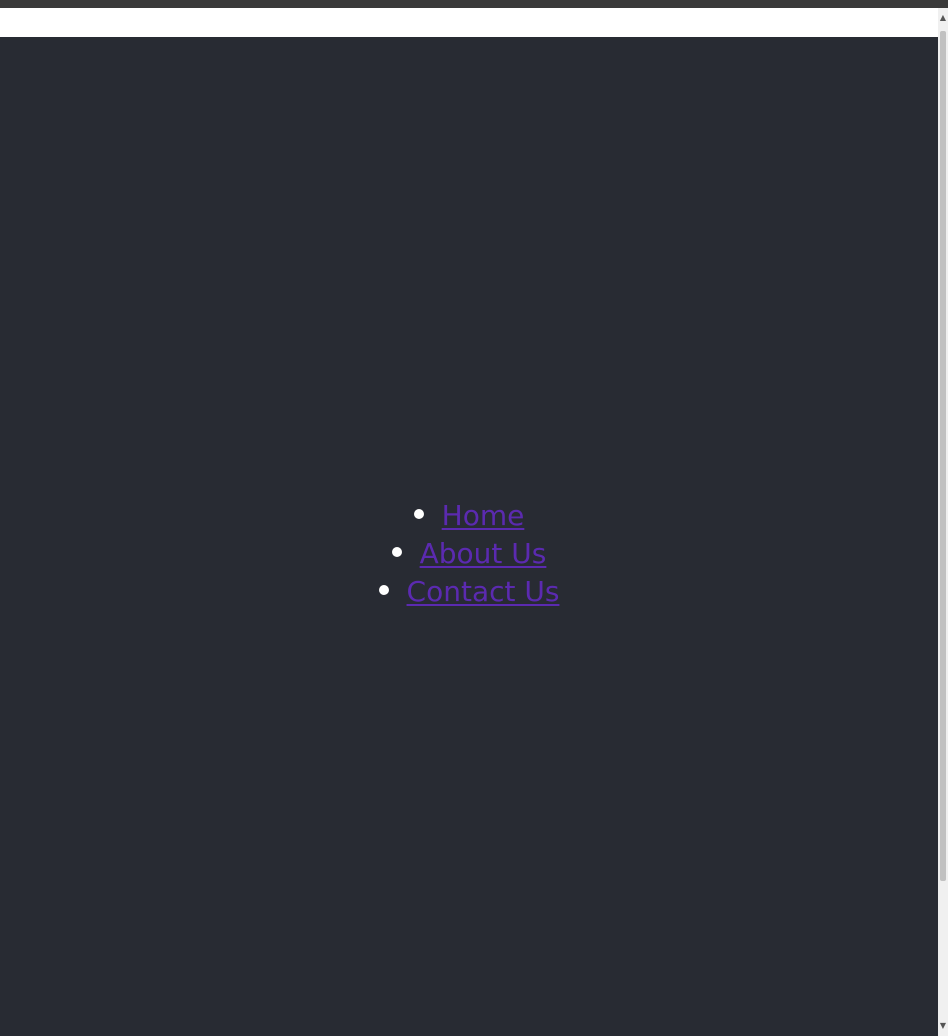  What do you see at coordinates (943, 456) in the screenshot?
I see `scrollbar-thumb` at bounding box center [943, 456].